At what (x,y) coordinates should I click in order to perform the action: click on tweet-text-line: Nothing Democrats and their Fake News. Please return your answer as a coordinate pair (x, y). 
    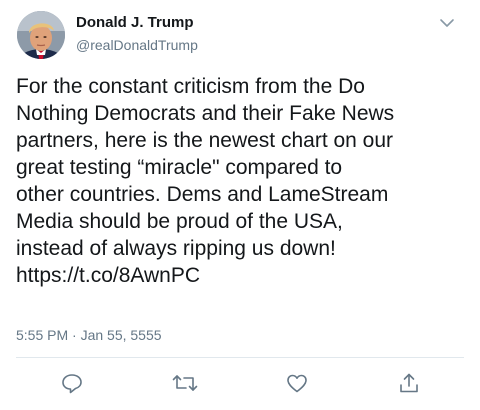
    Looking at the image, I should click on (205, 113).